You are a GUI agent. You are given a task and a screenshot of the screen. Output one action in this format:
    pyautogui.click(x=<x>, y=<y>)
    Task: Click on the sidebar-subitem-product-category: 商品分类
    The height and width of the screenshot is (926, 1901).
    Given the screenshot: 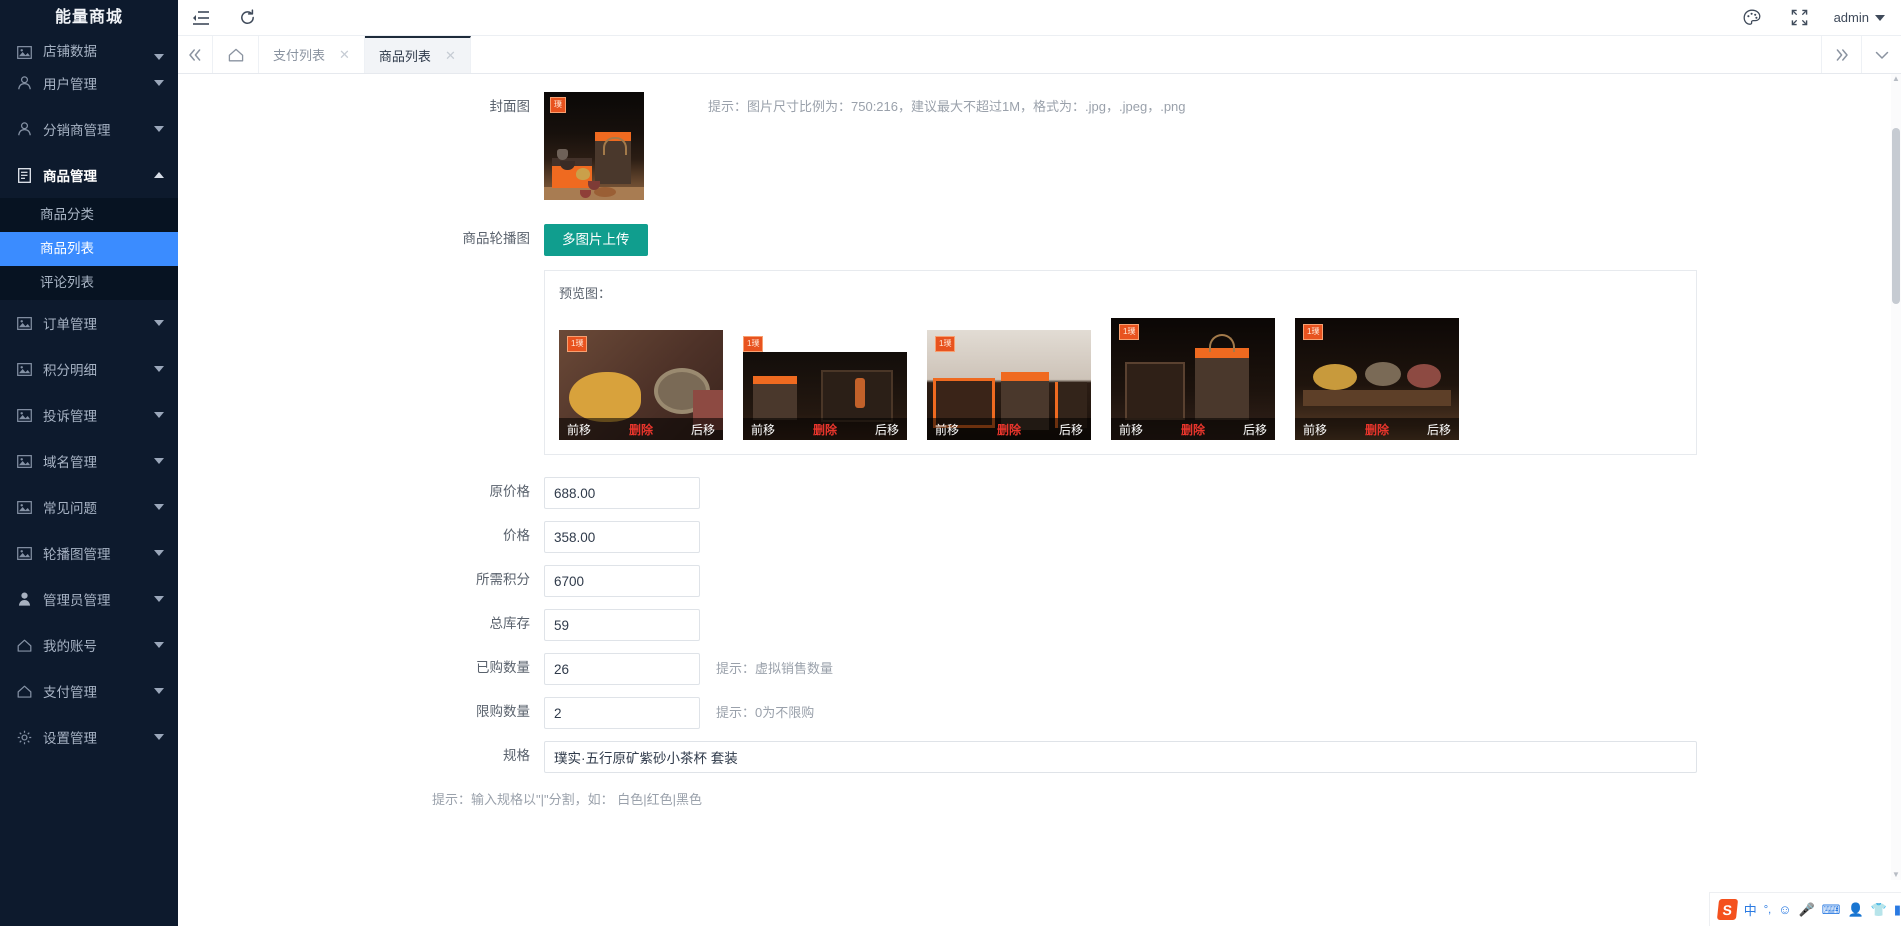 What is the action you would take?
    pyautogui.click(x=89, y=215)
    